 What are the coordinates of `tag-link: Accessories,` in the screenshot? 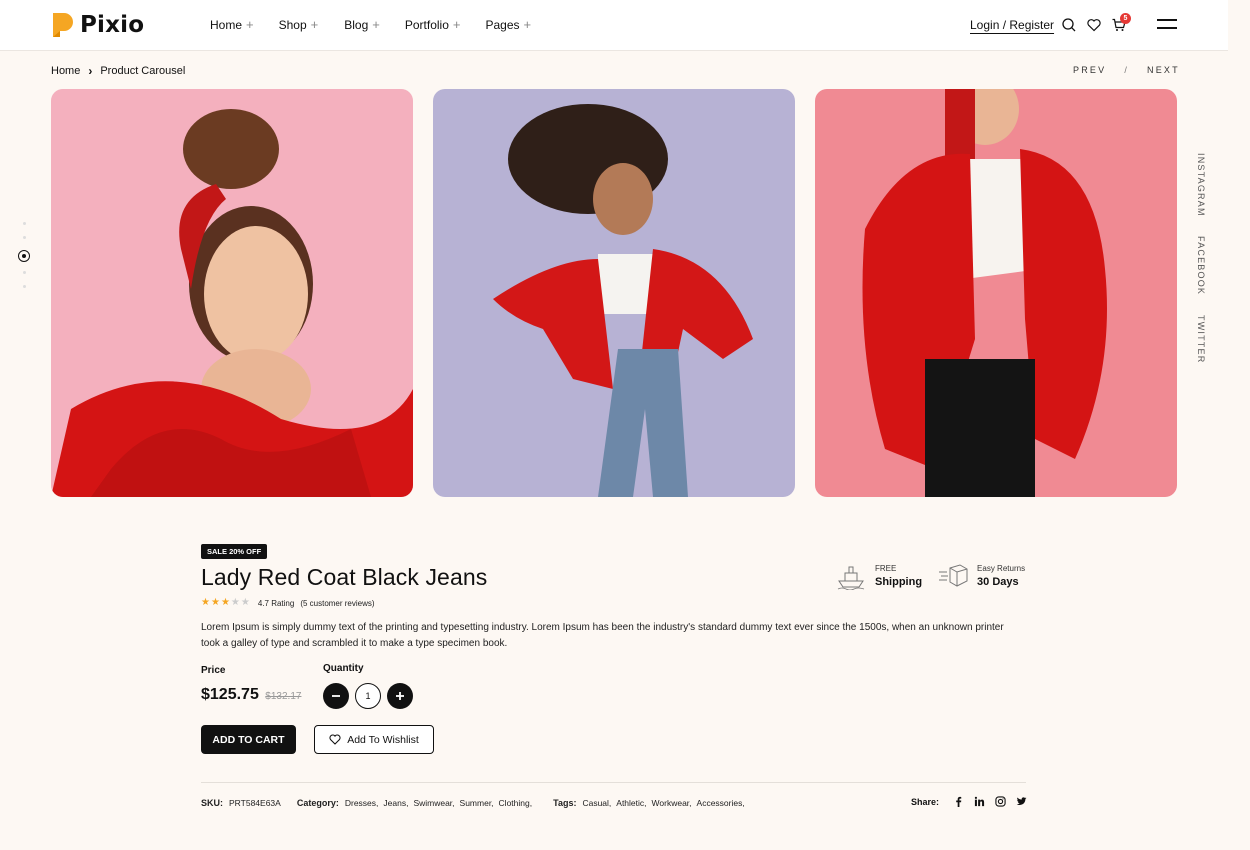 It's located at (721, 803).